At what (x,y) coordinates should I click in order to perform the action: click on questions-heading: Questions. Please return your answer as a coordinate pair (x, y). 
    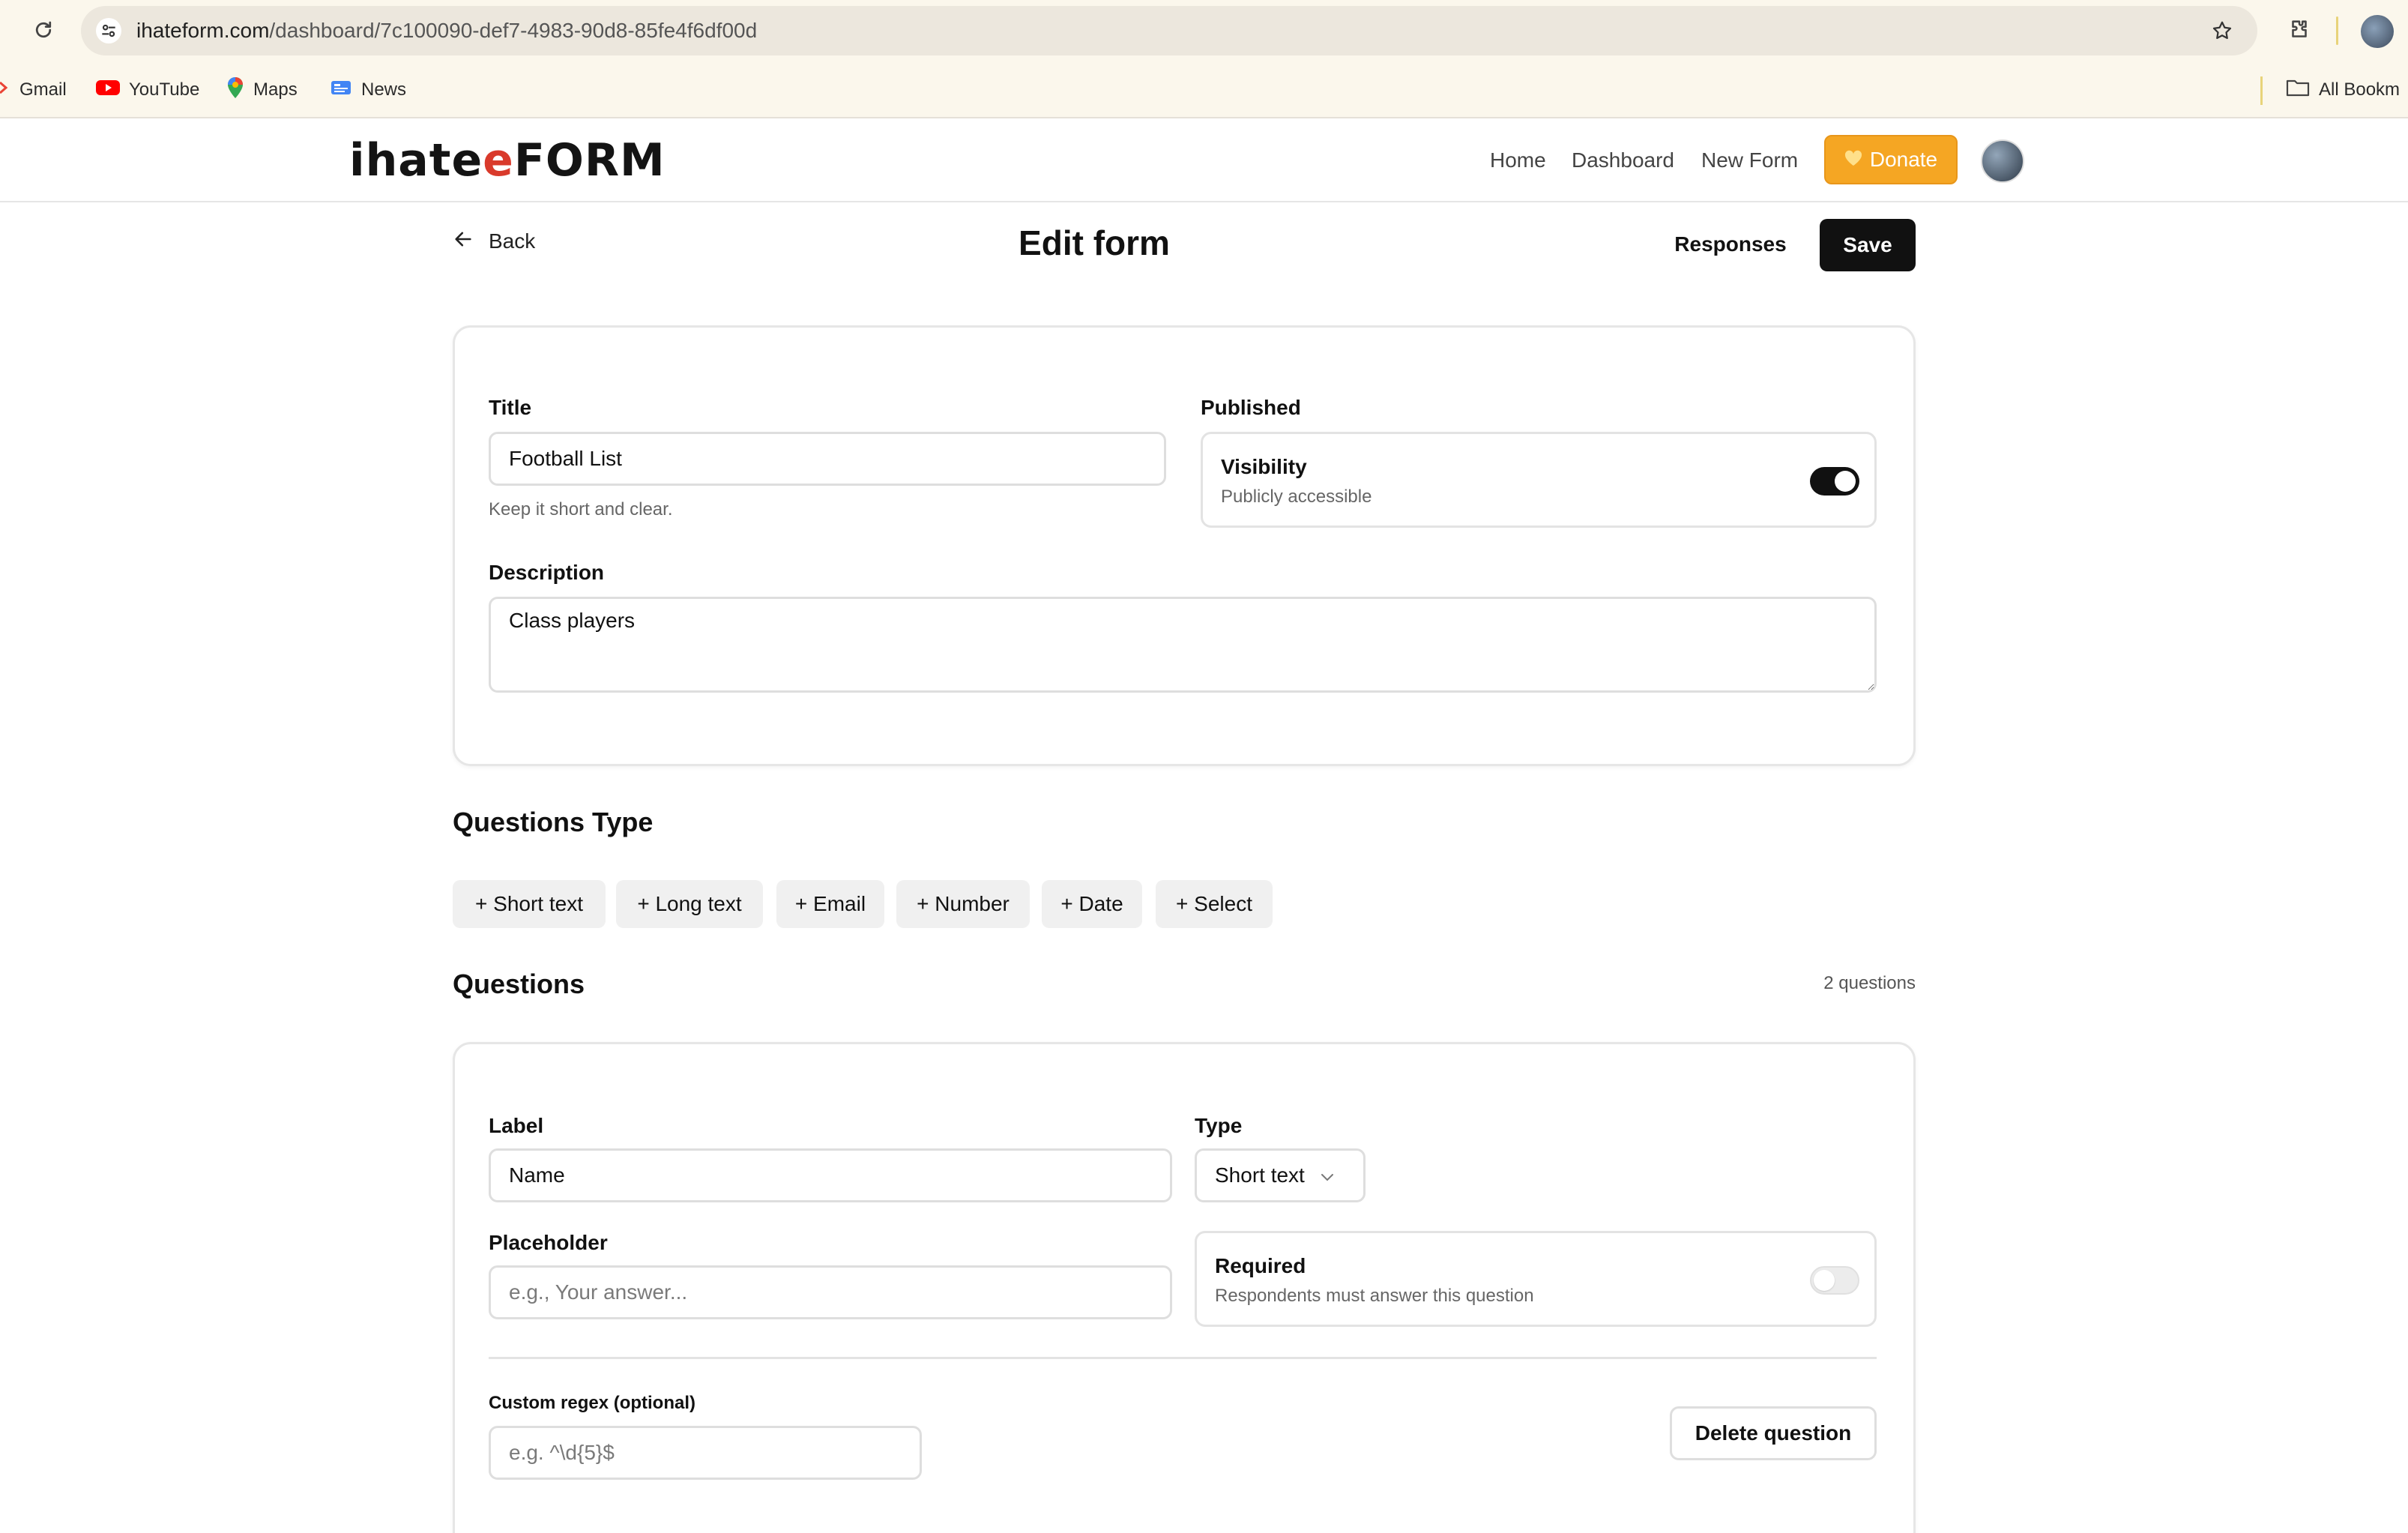
    Looking at the image, I should click on (519, 984).